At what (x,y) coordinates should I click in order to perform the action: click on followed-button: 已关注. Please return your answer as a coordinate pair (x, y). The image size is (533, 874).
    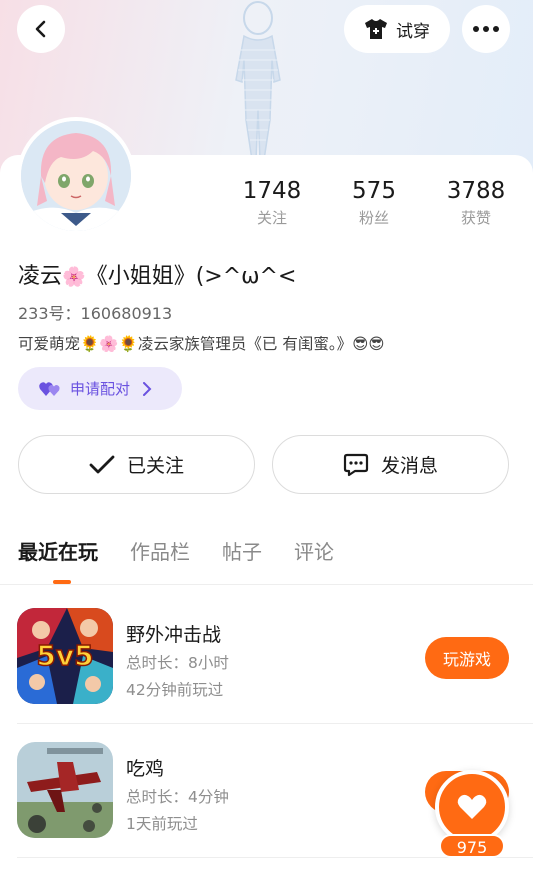
    Looking at the image, I should click on (136, 464).